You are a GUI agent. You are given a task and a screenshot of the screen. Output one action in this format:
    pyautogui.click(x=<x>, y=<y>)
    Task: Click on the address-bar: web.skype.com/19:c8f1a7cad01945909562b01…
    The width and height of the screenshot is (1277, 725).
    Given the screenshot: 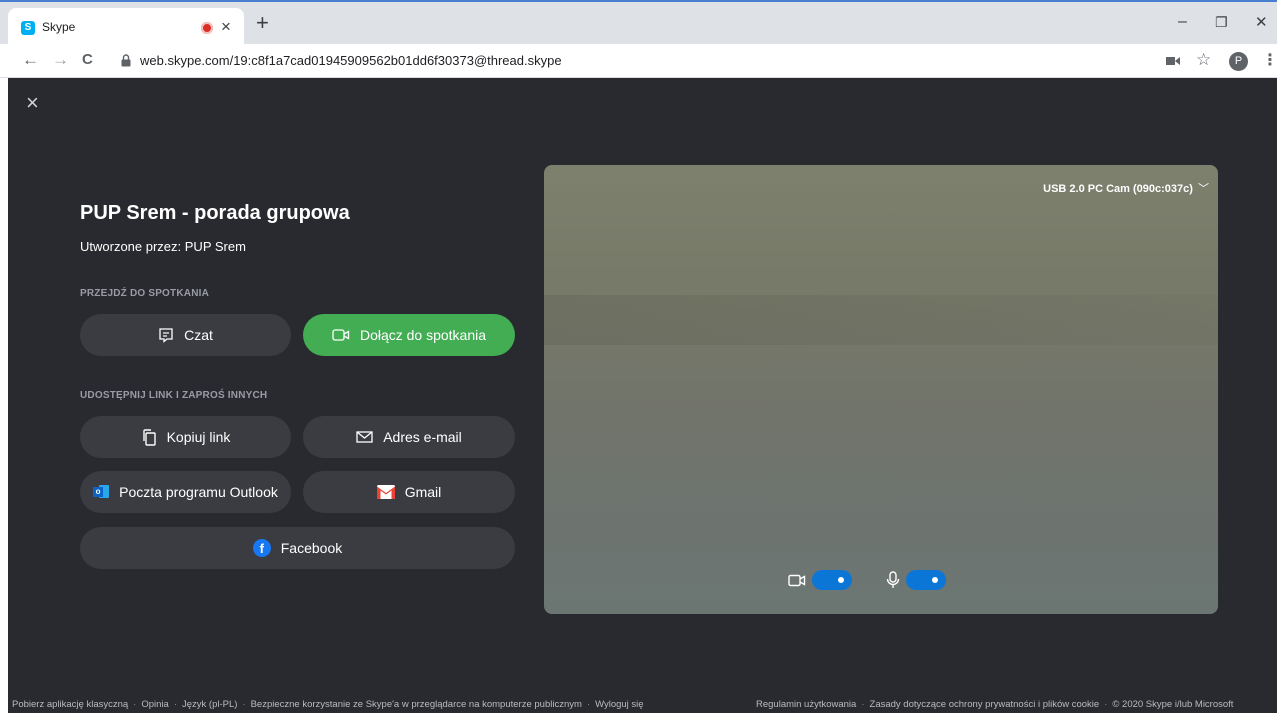 What is the action you would take?
    pyautogui.click(x=664, y=61)
    